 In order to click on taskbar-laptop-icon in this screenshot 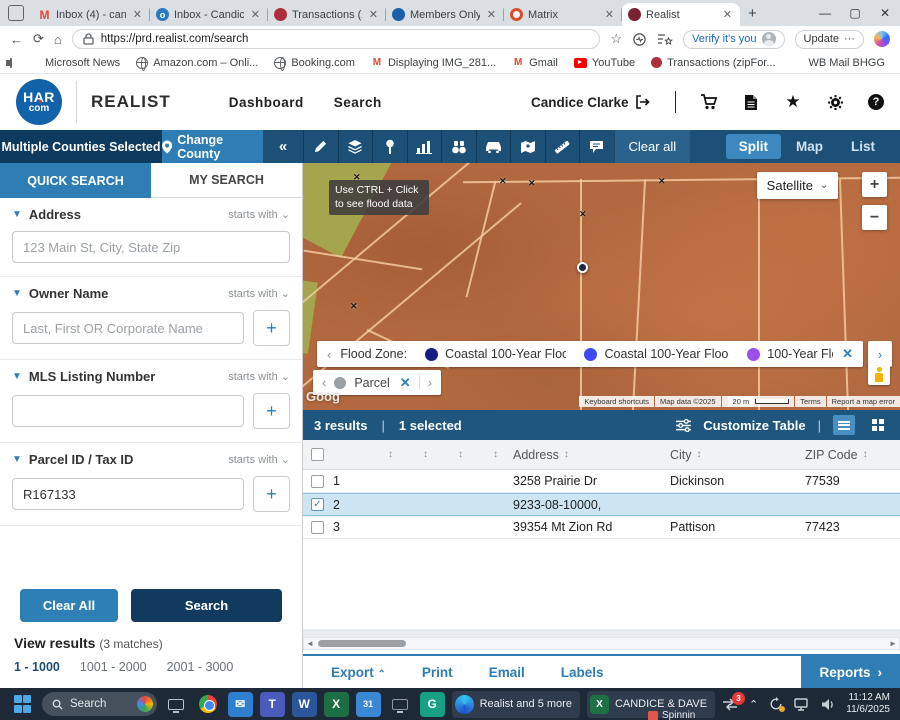, I will do `click(400, 704)`.